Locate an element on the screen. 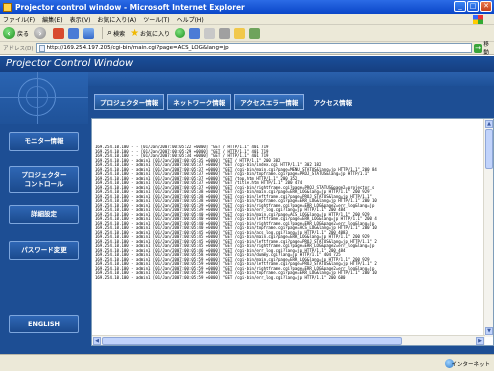 The height and width of the screenshot is (371, 494). scroll-down-icon: ▼ is located at coordinates (489, 331).